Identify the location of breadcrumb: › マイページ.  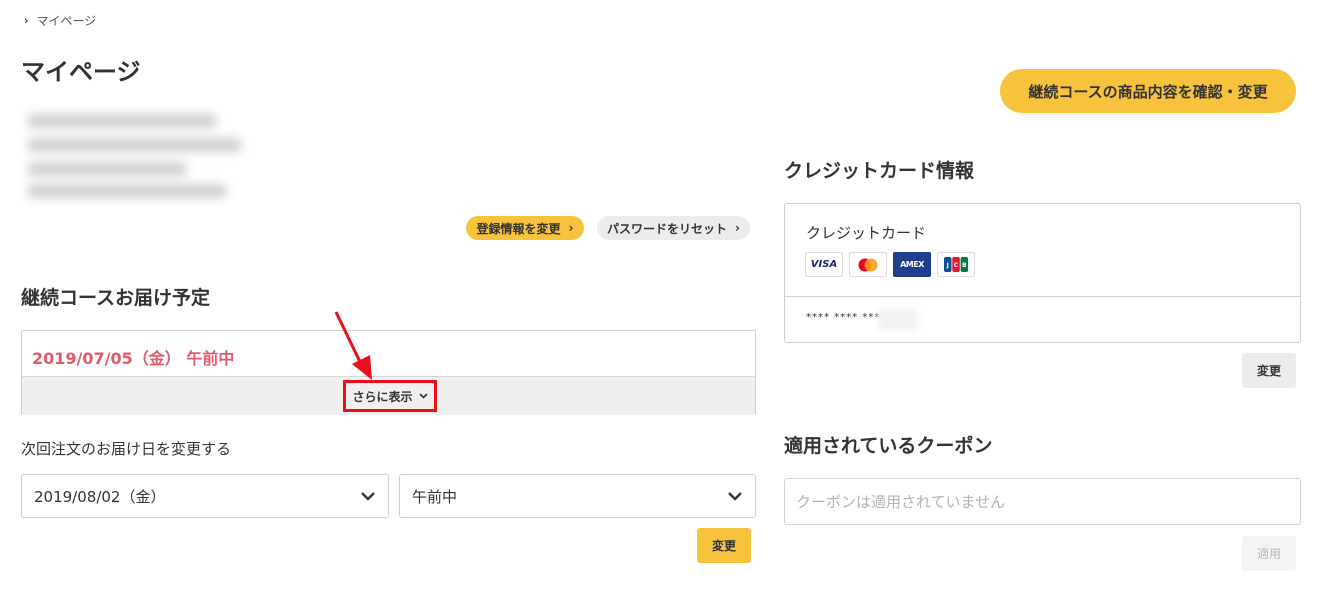
(60, 20).